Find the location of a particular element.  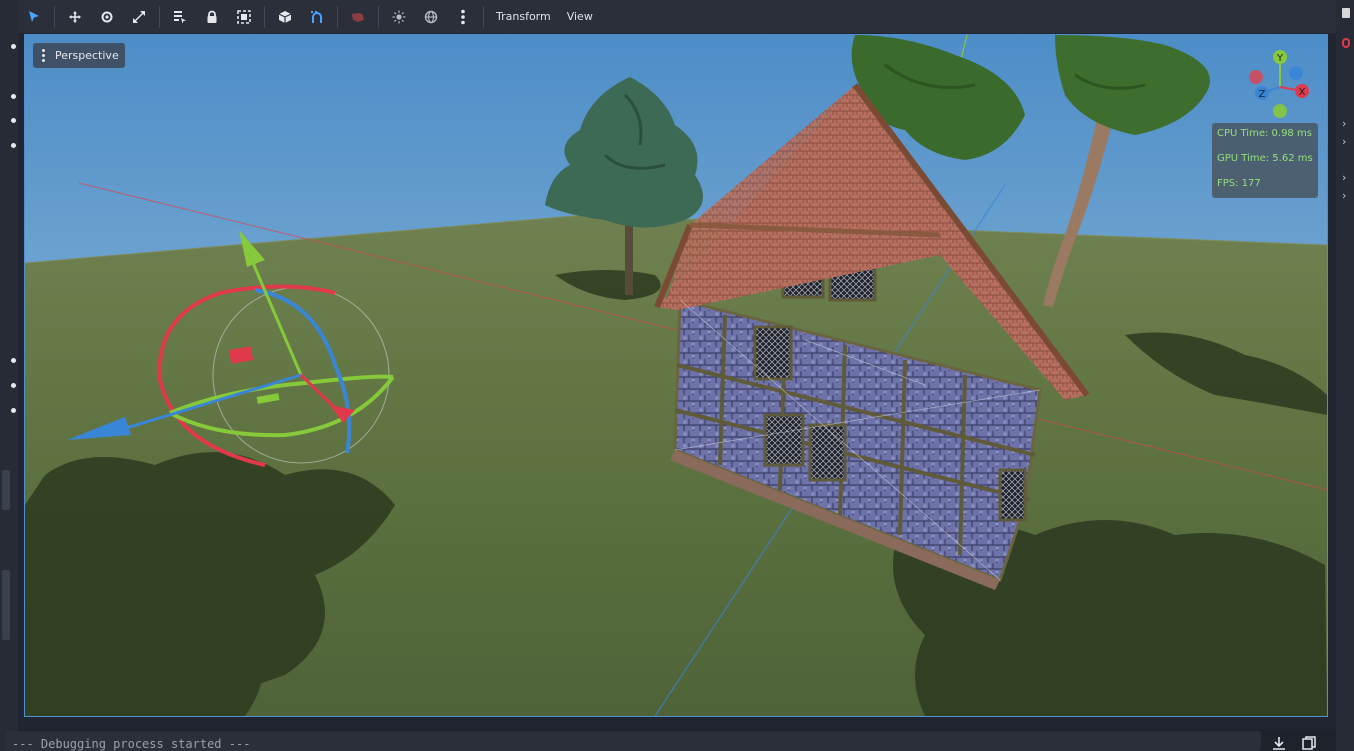

view-menu: View is located at coordinates (580, 16).